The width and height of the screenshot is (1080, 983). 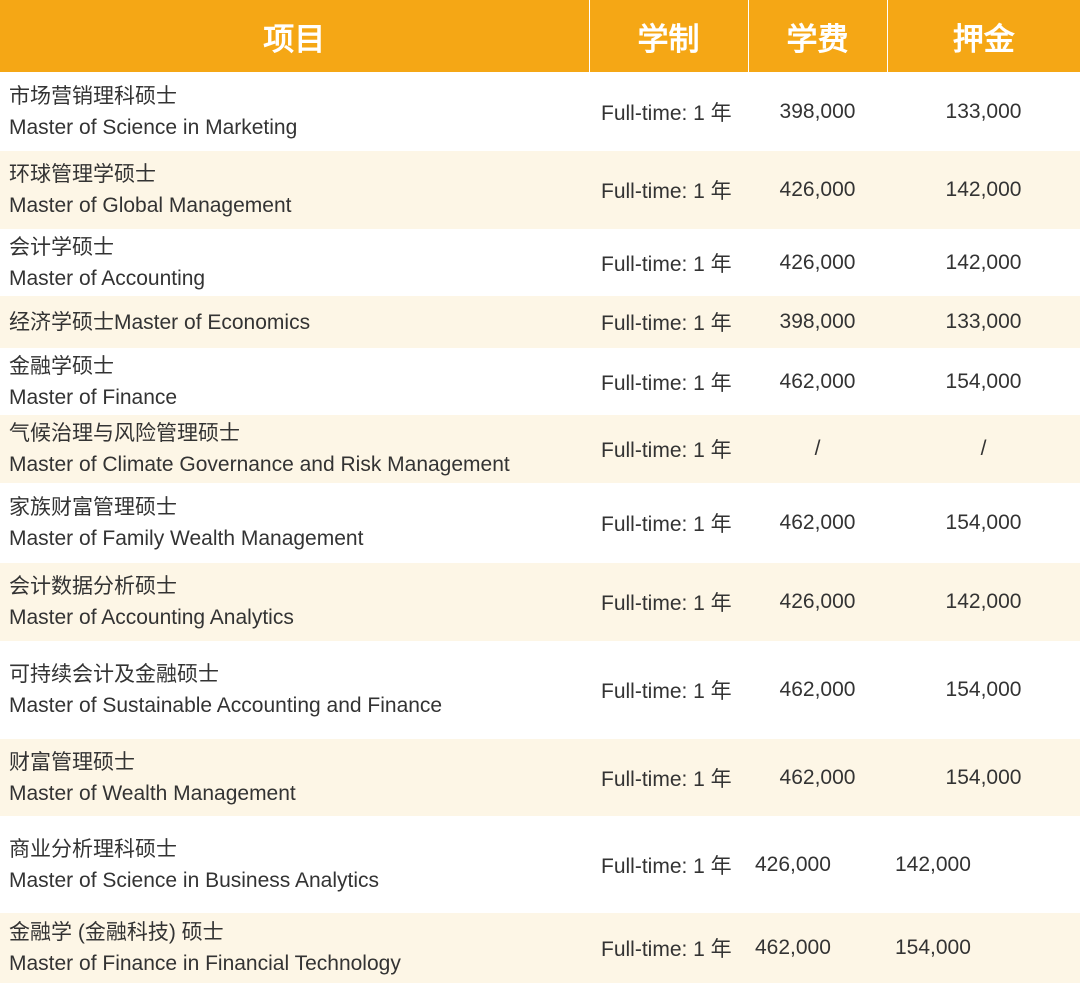 What do you see at coordinates (294, 190) in the screenshot?
I see `program-name-cell: 环球管理学硕士 Master of Global Management` at bounding box center [294, 190].